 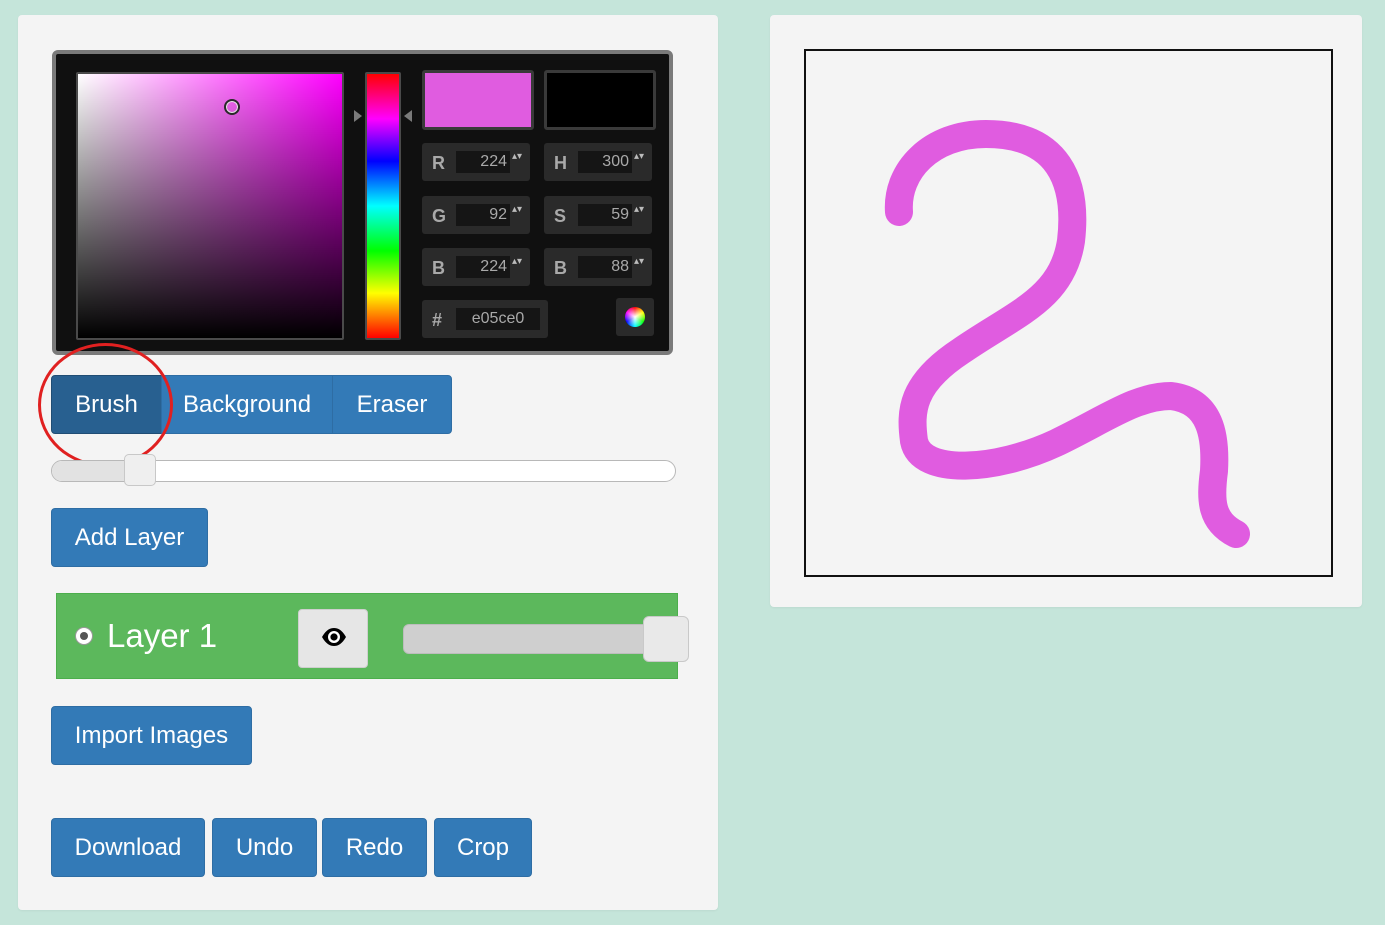 I want to click on green-spinner-icon: ▴▾, so click(x=517, y=209).